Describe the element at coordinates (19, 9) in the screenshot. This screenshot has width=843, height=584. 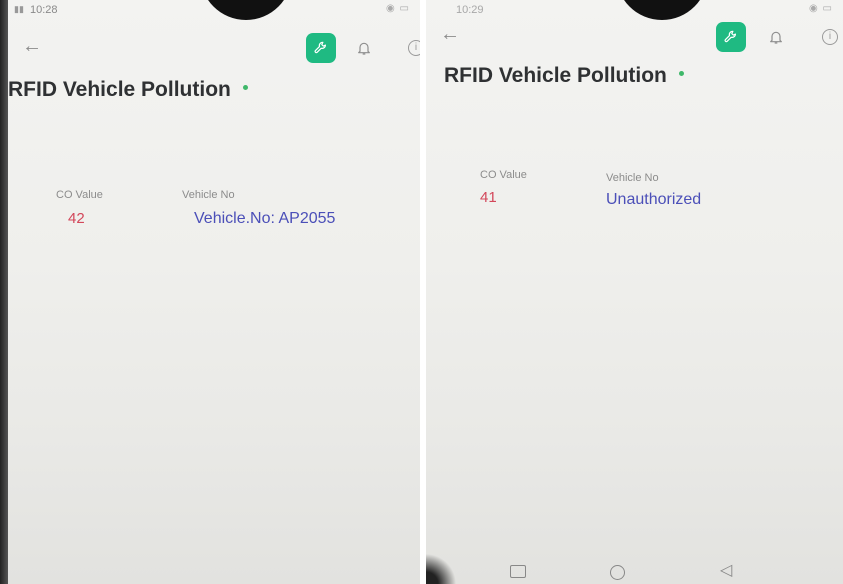
I see `signal-icon: ▮▮` at that location.